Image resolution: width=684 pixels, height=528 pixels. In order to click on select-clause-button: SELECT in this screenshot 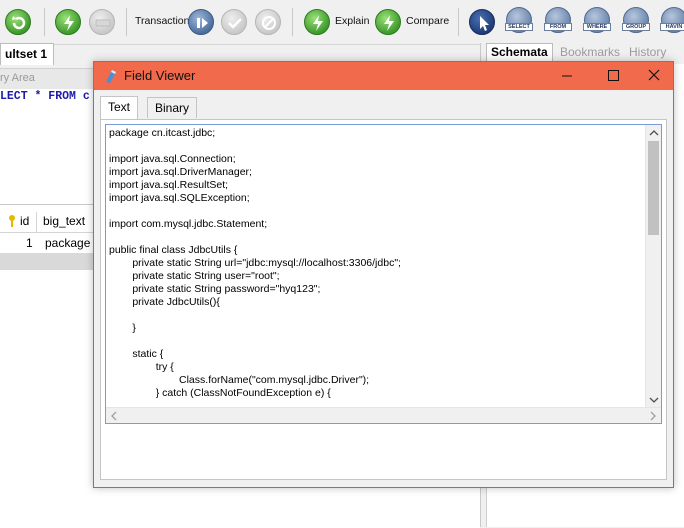, I will do `click(519, 21)`.